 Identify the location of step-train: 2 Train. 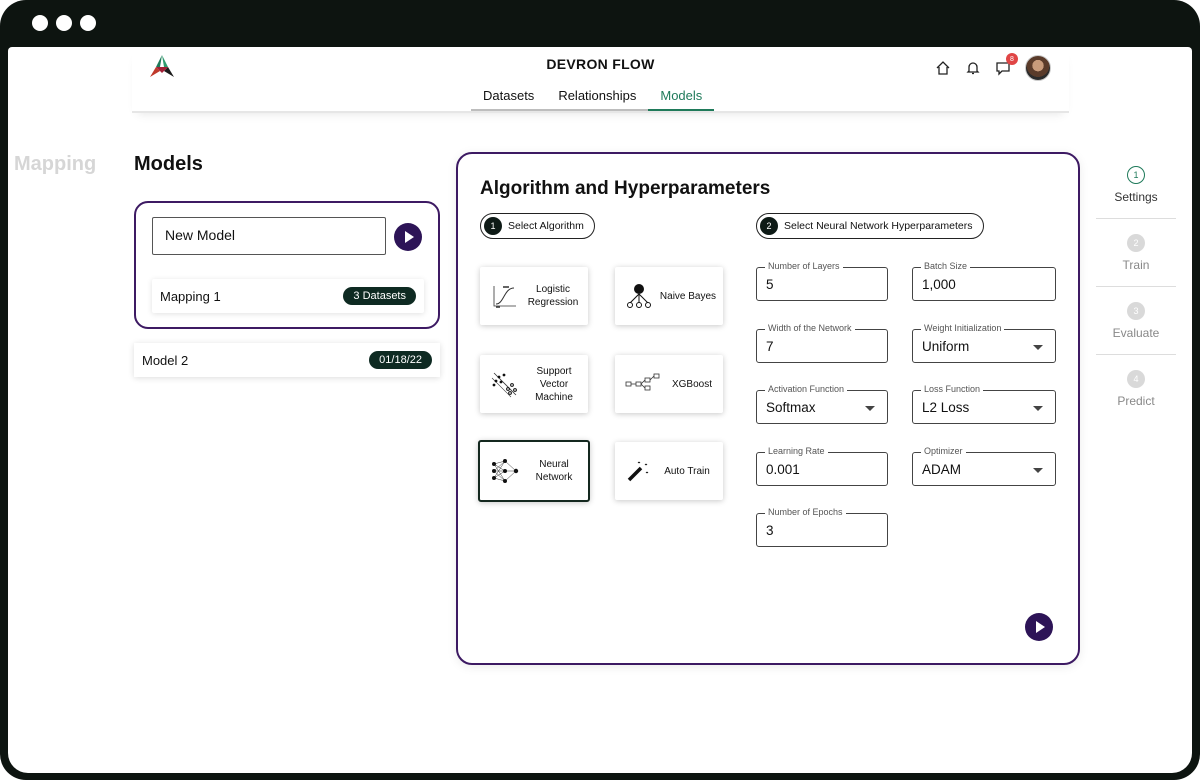
(1136, 253).